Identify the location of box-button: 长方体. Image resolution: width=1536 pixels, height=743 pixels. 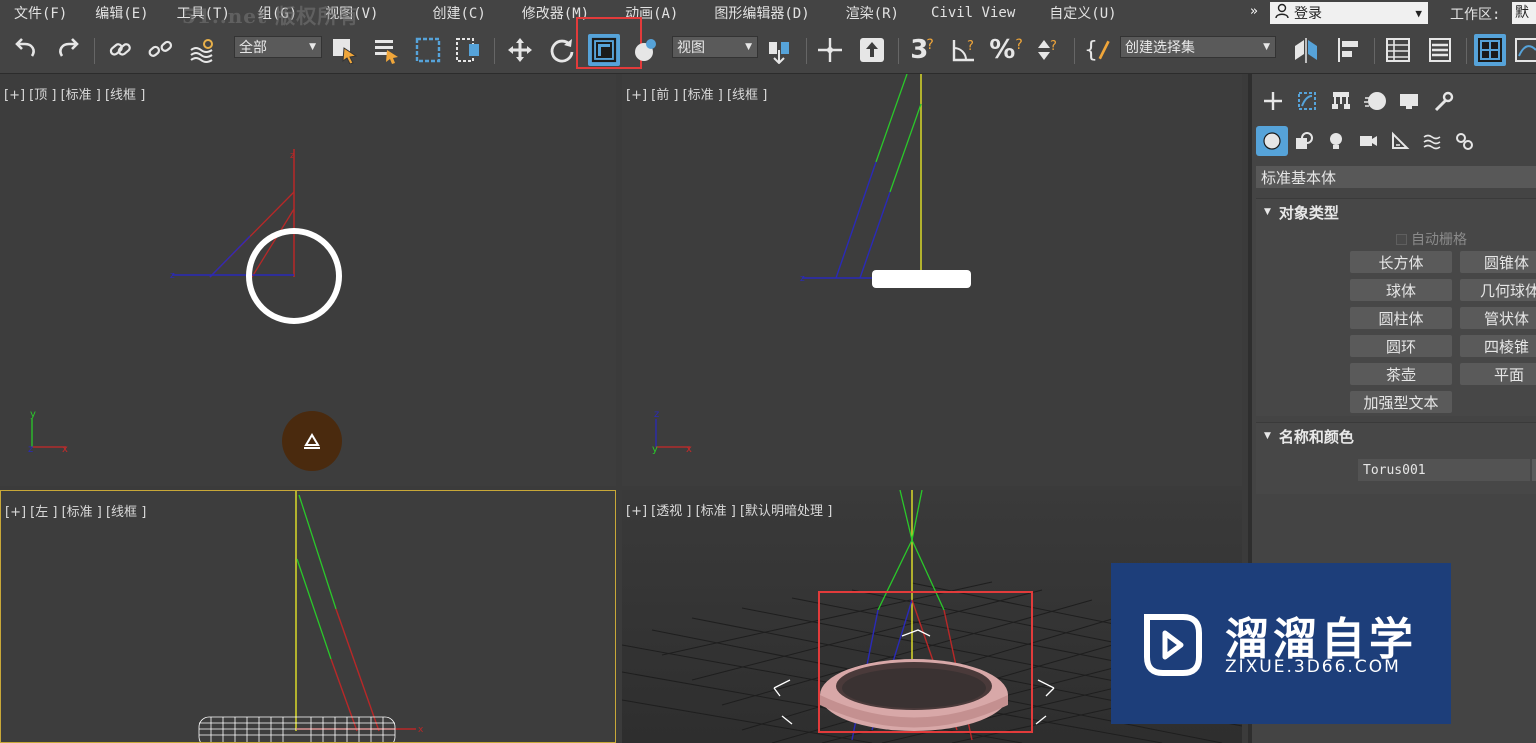
(1401, 262).